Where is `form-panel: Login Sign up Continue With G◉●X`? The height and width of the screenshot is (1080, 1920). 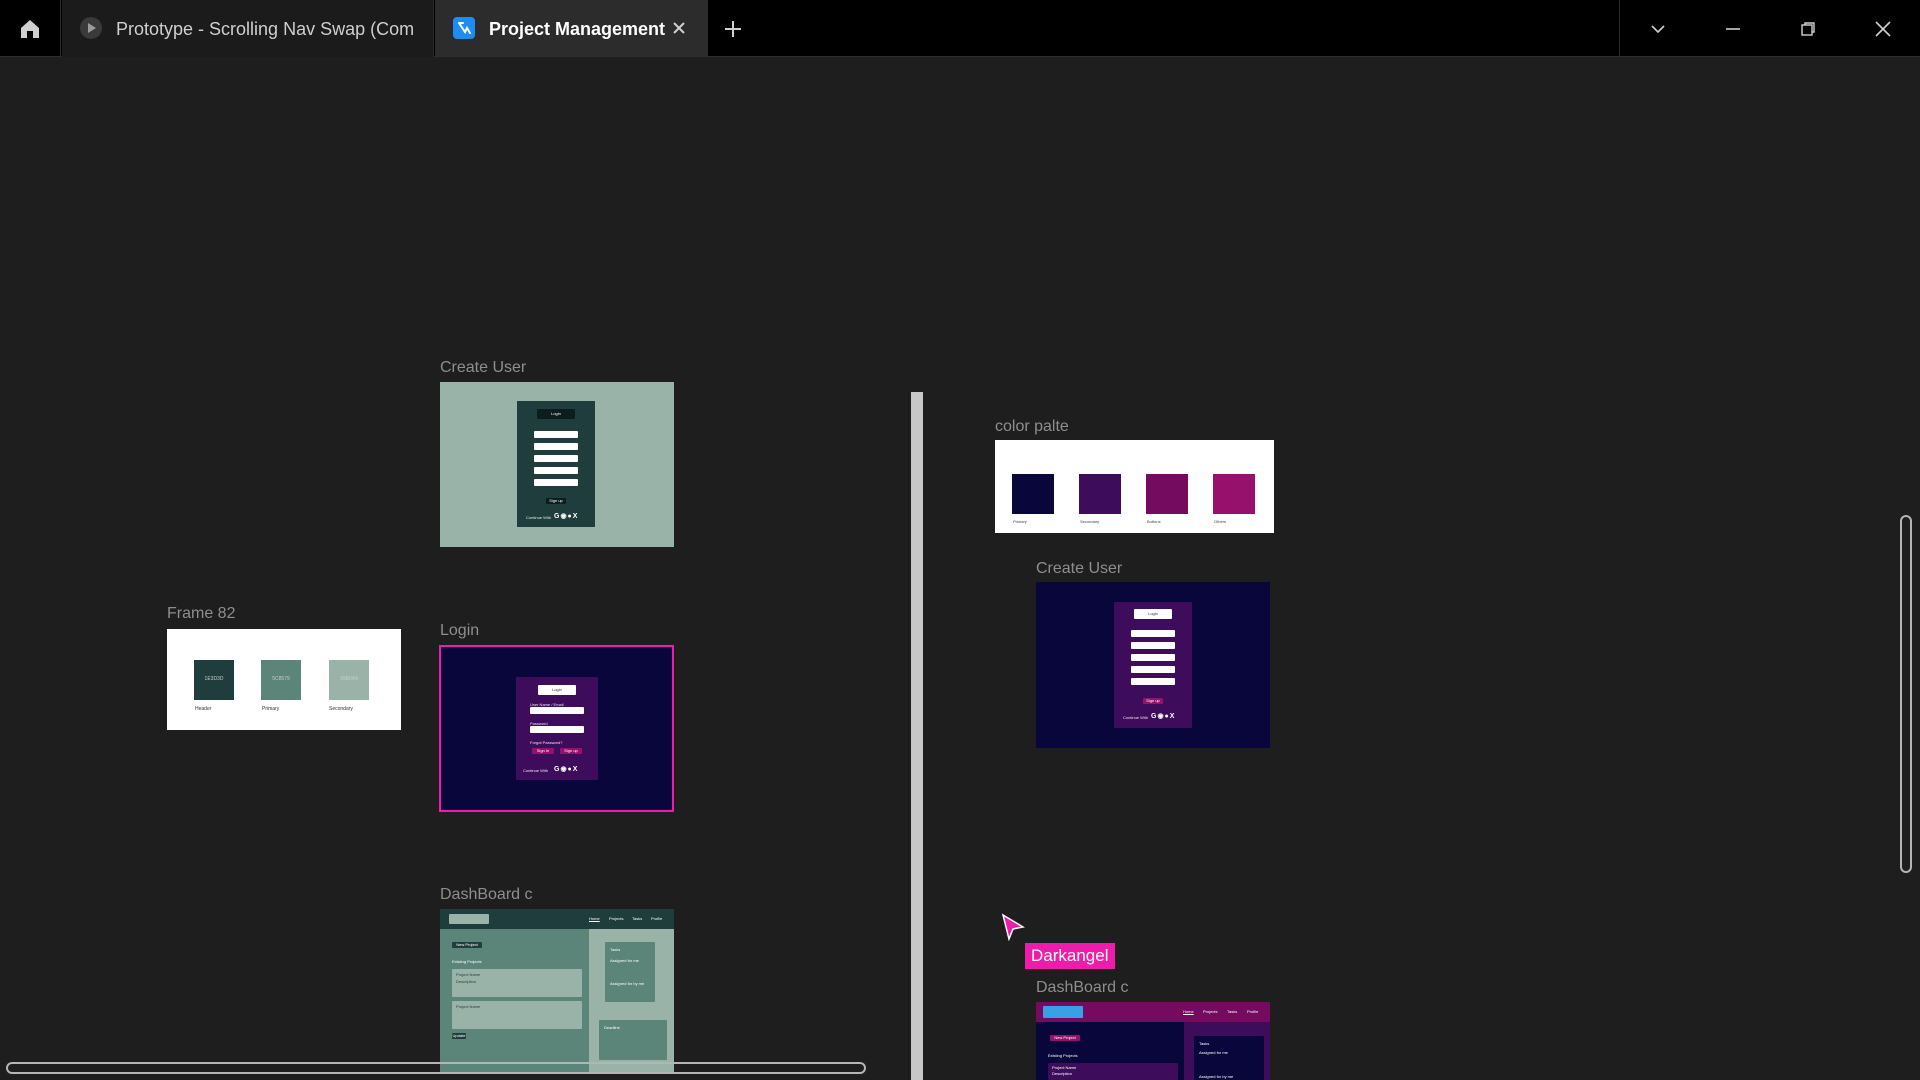
form-panel: Login Sign up Continue With G◉●X is located at coordinates (1153, 665).